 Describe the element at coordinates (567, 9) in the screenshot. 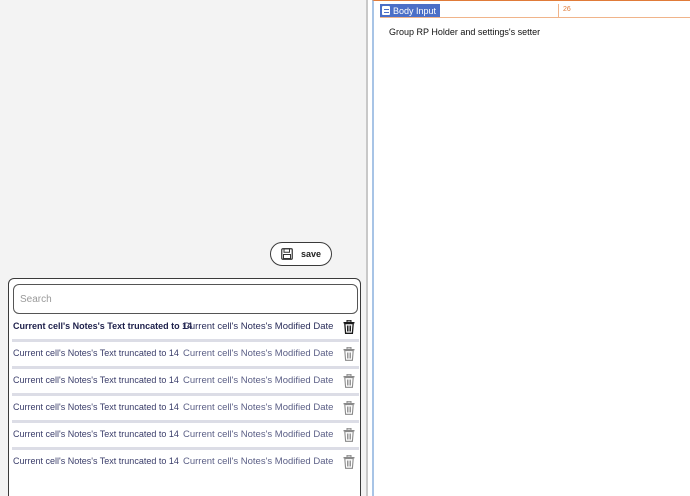

I see `column-value: 26` at that location.